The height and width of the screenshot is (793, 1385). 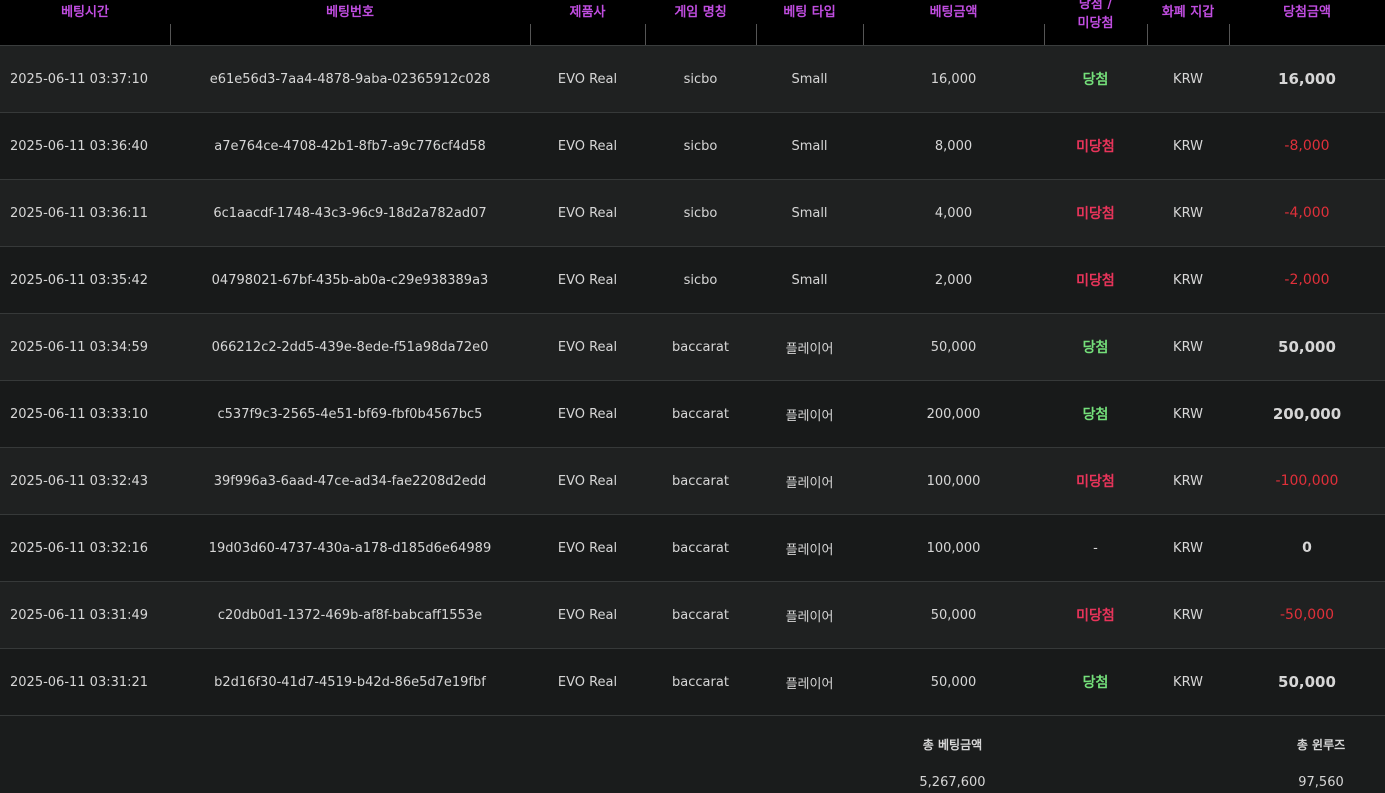 I want to click on payout-cell: -2,000, so click(x=1307, y=280).